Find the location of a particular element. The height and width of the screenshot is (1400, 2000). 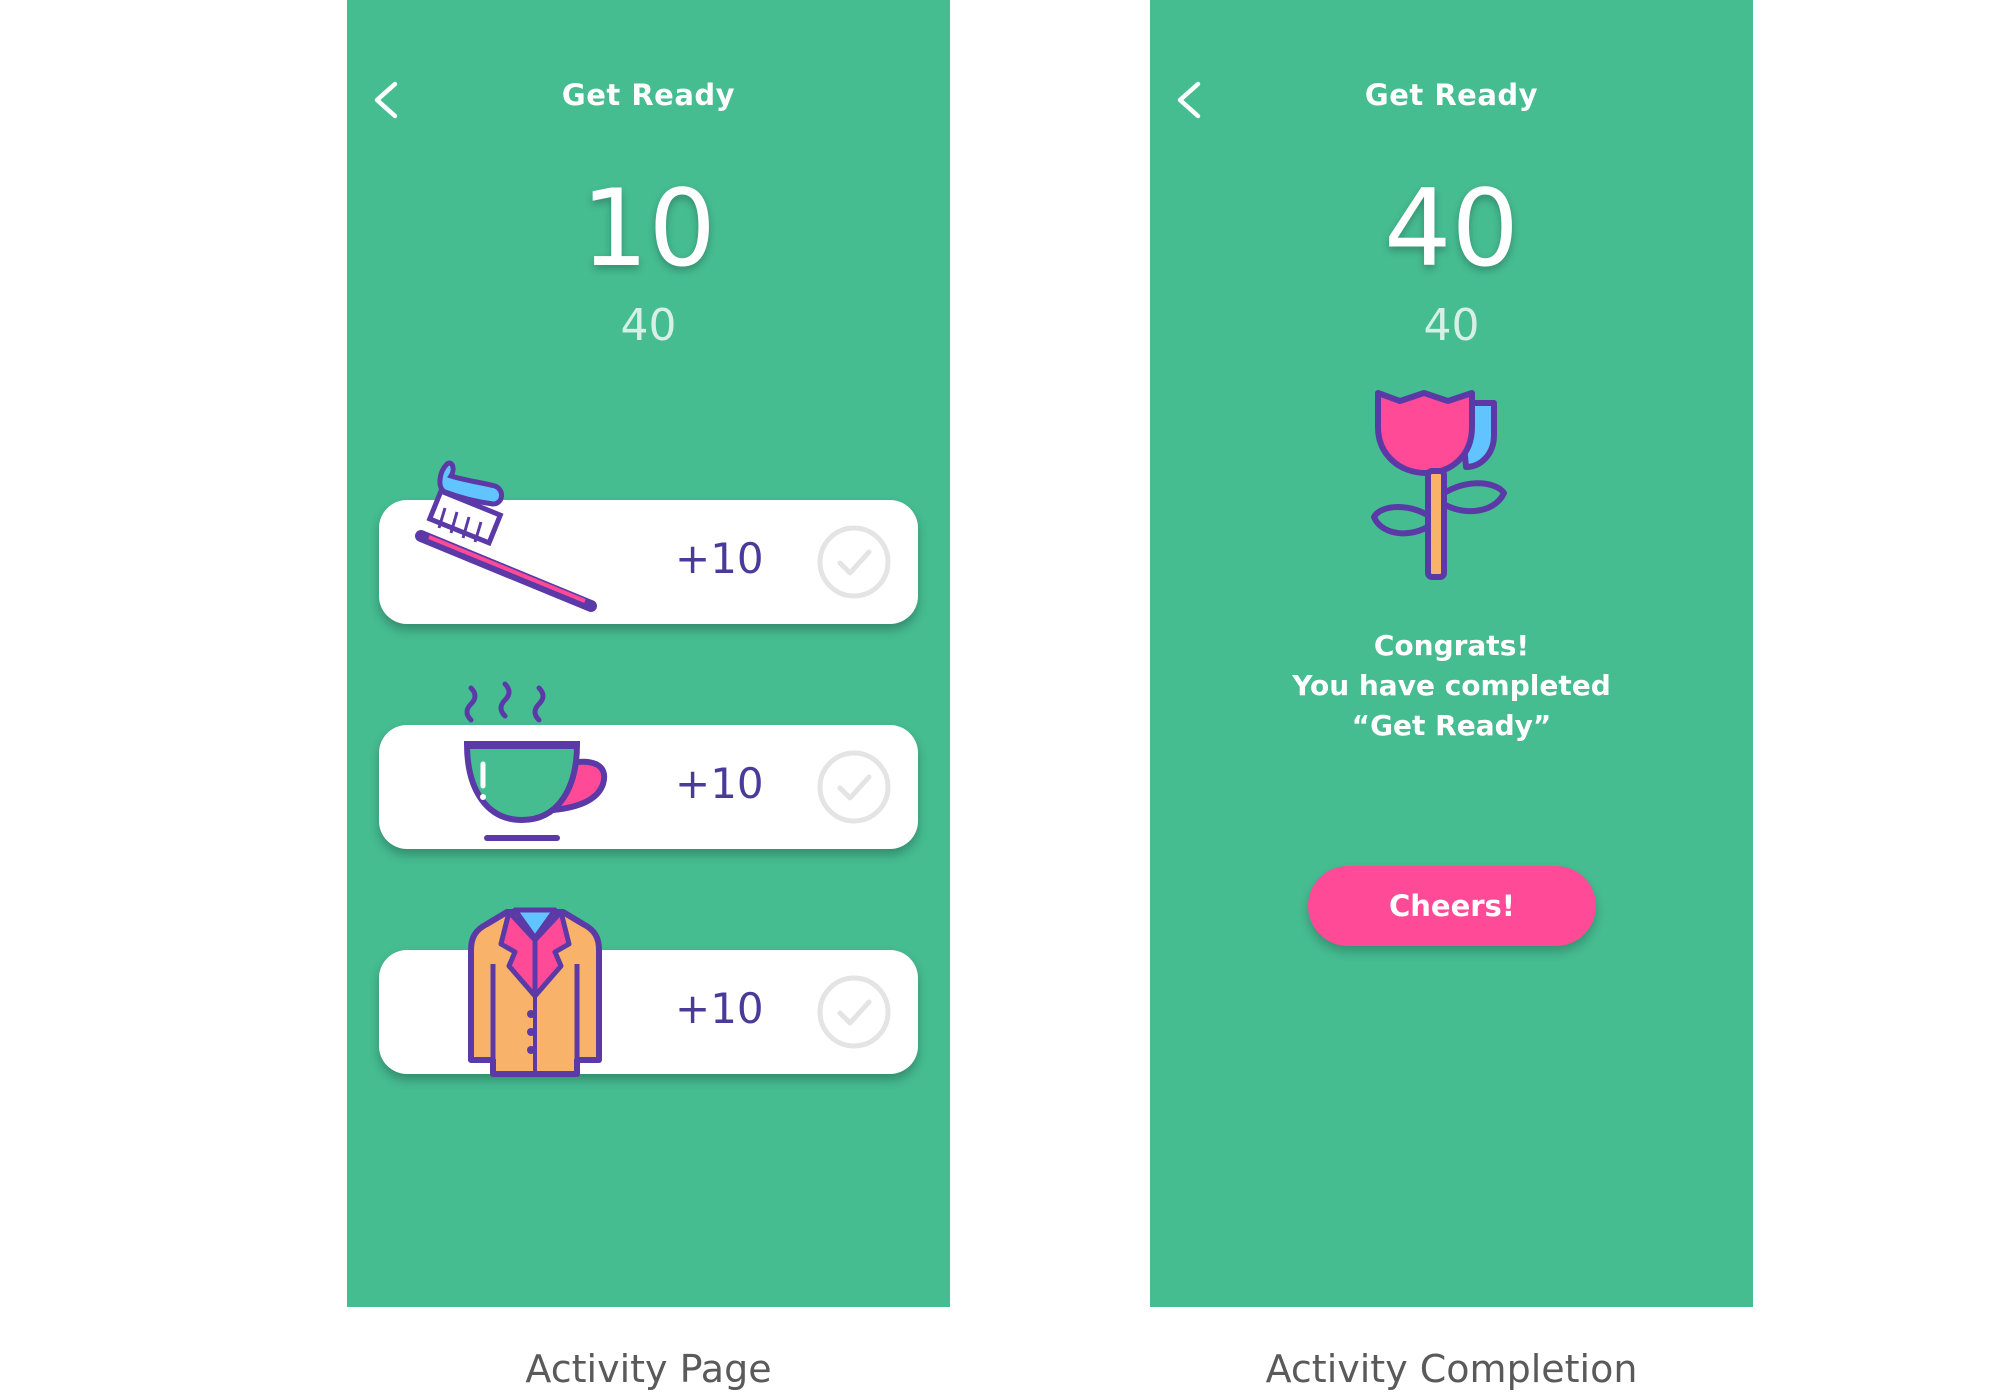

congrats-message: Congrats! You have completed “Get Ready” is located at coordinates (1451, 686).